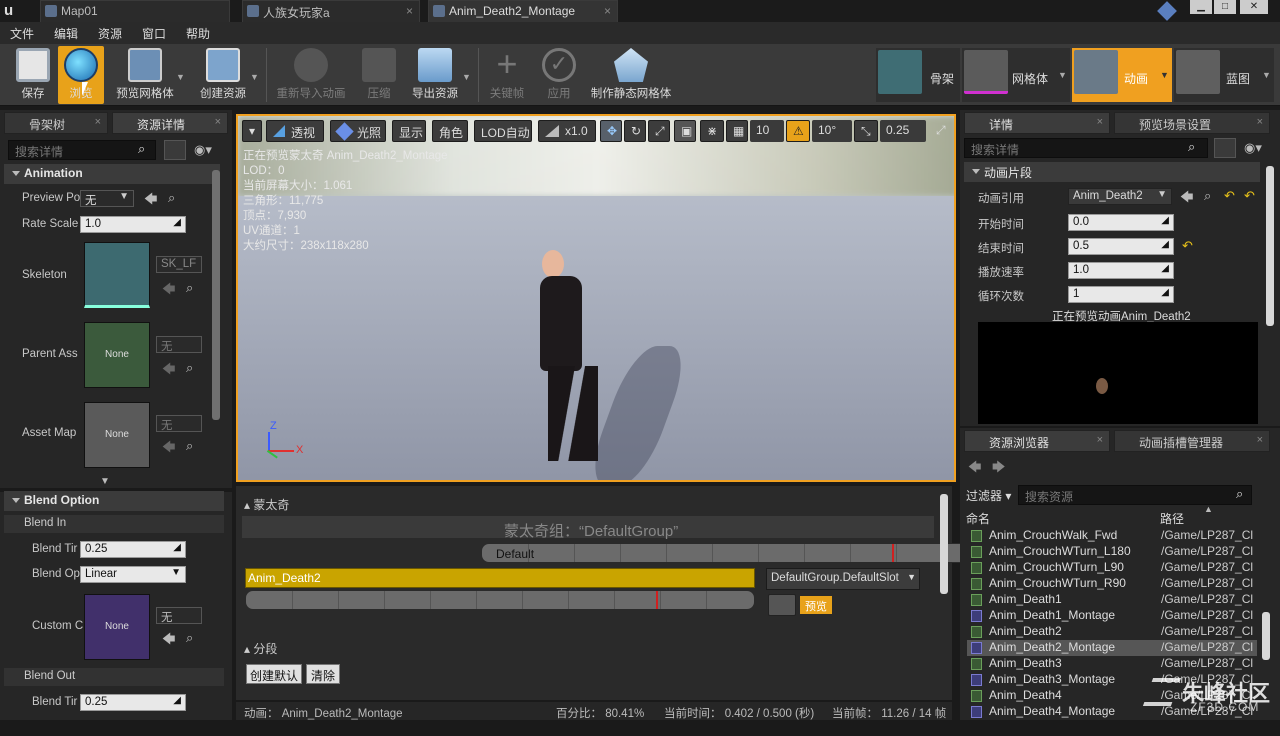 The height and width of the screenshot is (736, 1280). Describe the element at coordinates (988, 495) in the screenshot. I see `filter-dropdown: 过滤器 ▾` at that location.